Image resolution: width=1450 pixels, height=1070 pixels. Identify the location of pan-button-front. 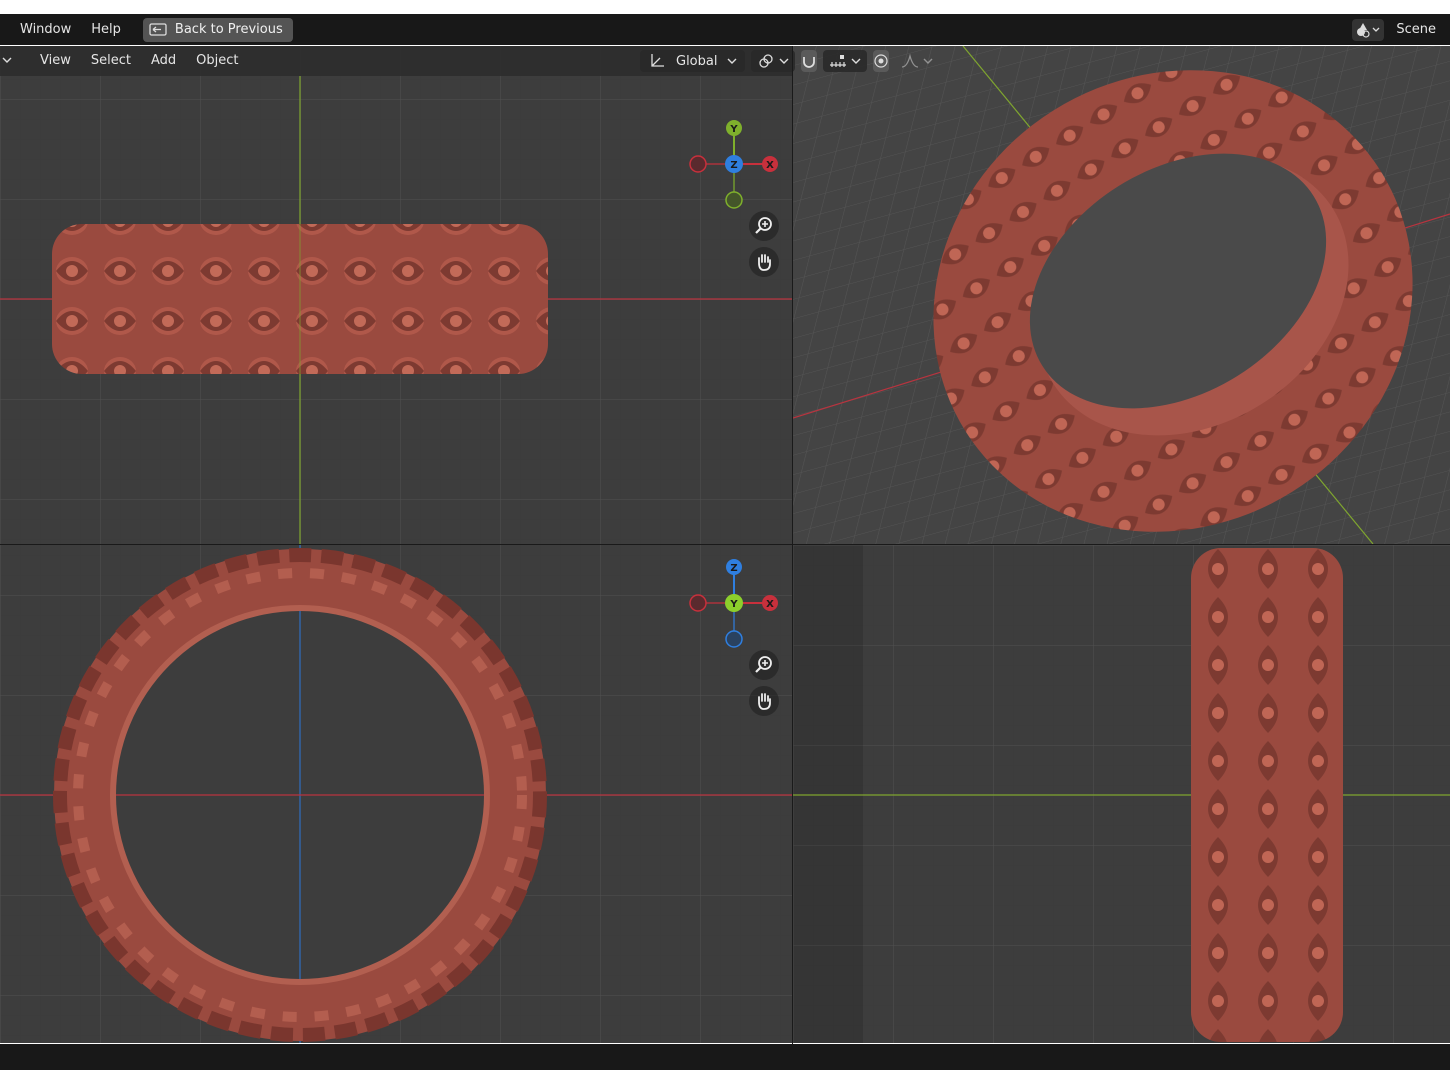
(764, 262).